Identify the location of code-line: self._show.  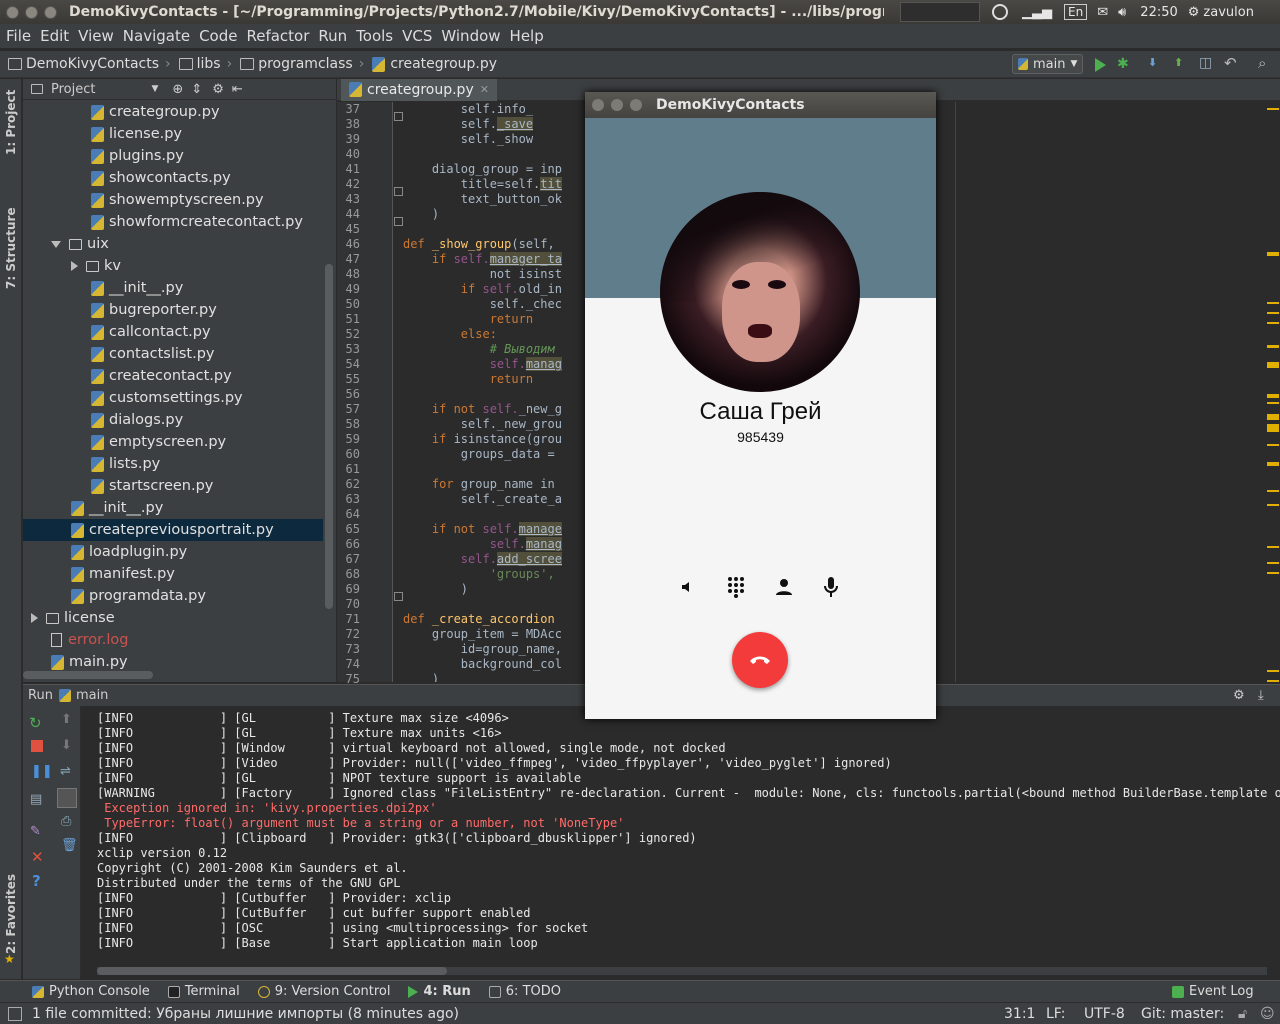
(498, 139).